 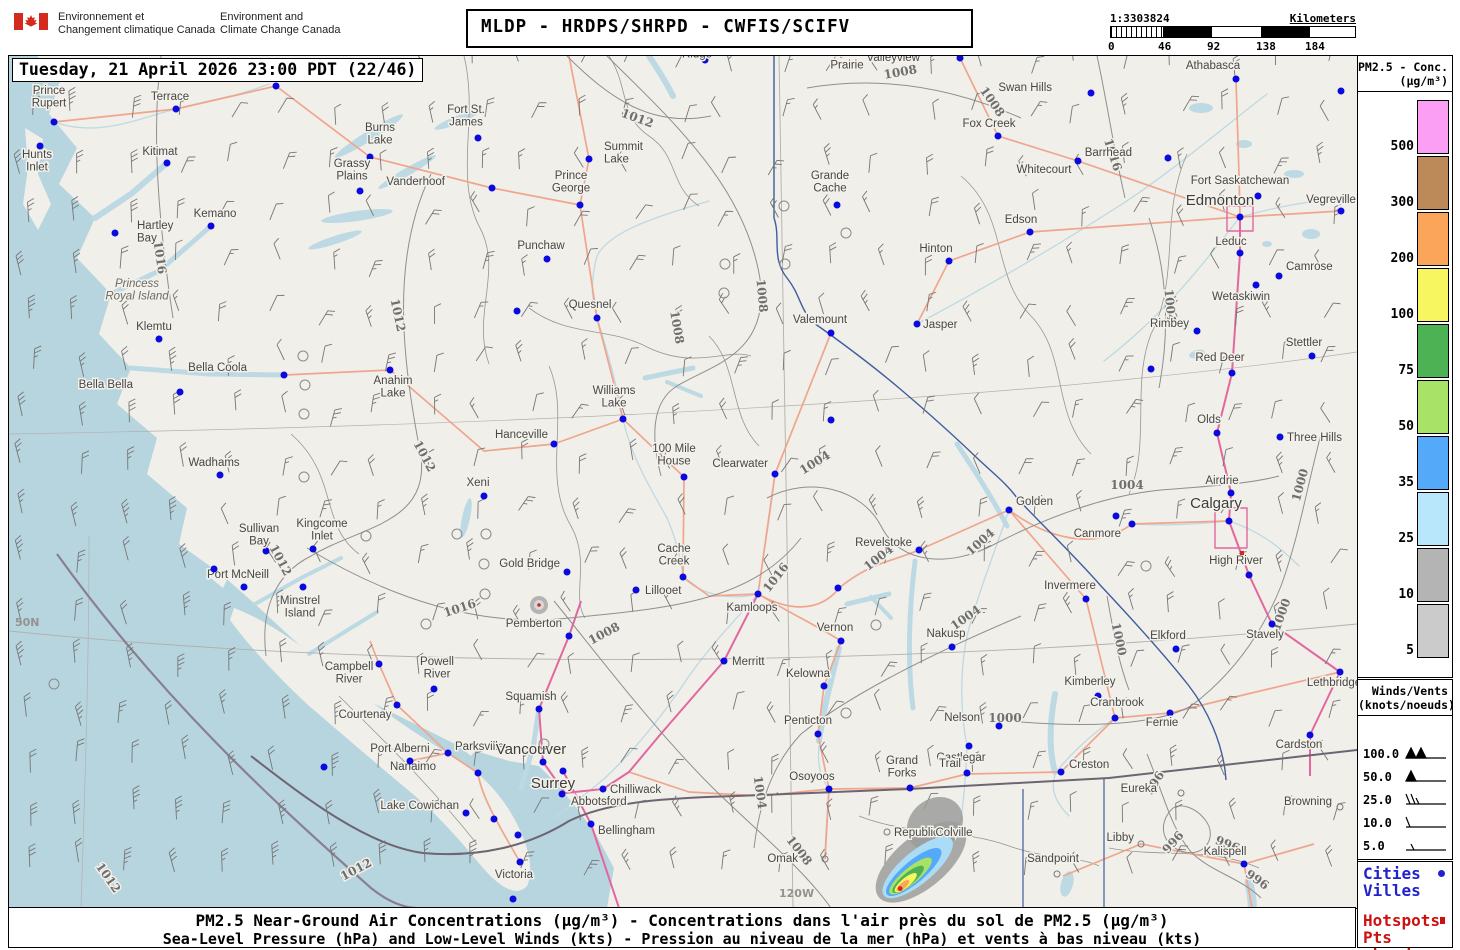 I want to click on city-label: Surrey, so click(x=553, y=783).